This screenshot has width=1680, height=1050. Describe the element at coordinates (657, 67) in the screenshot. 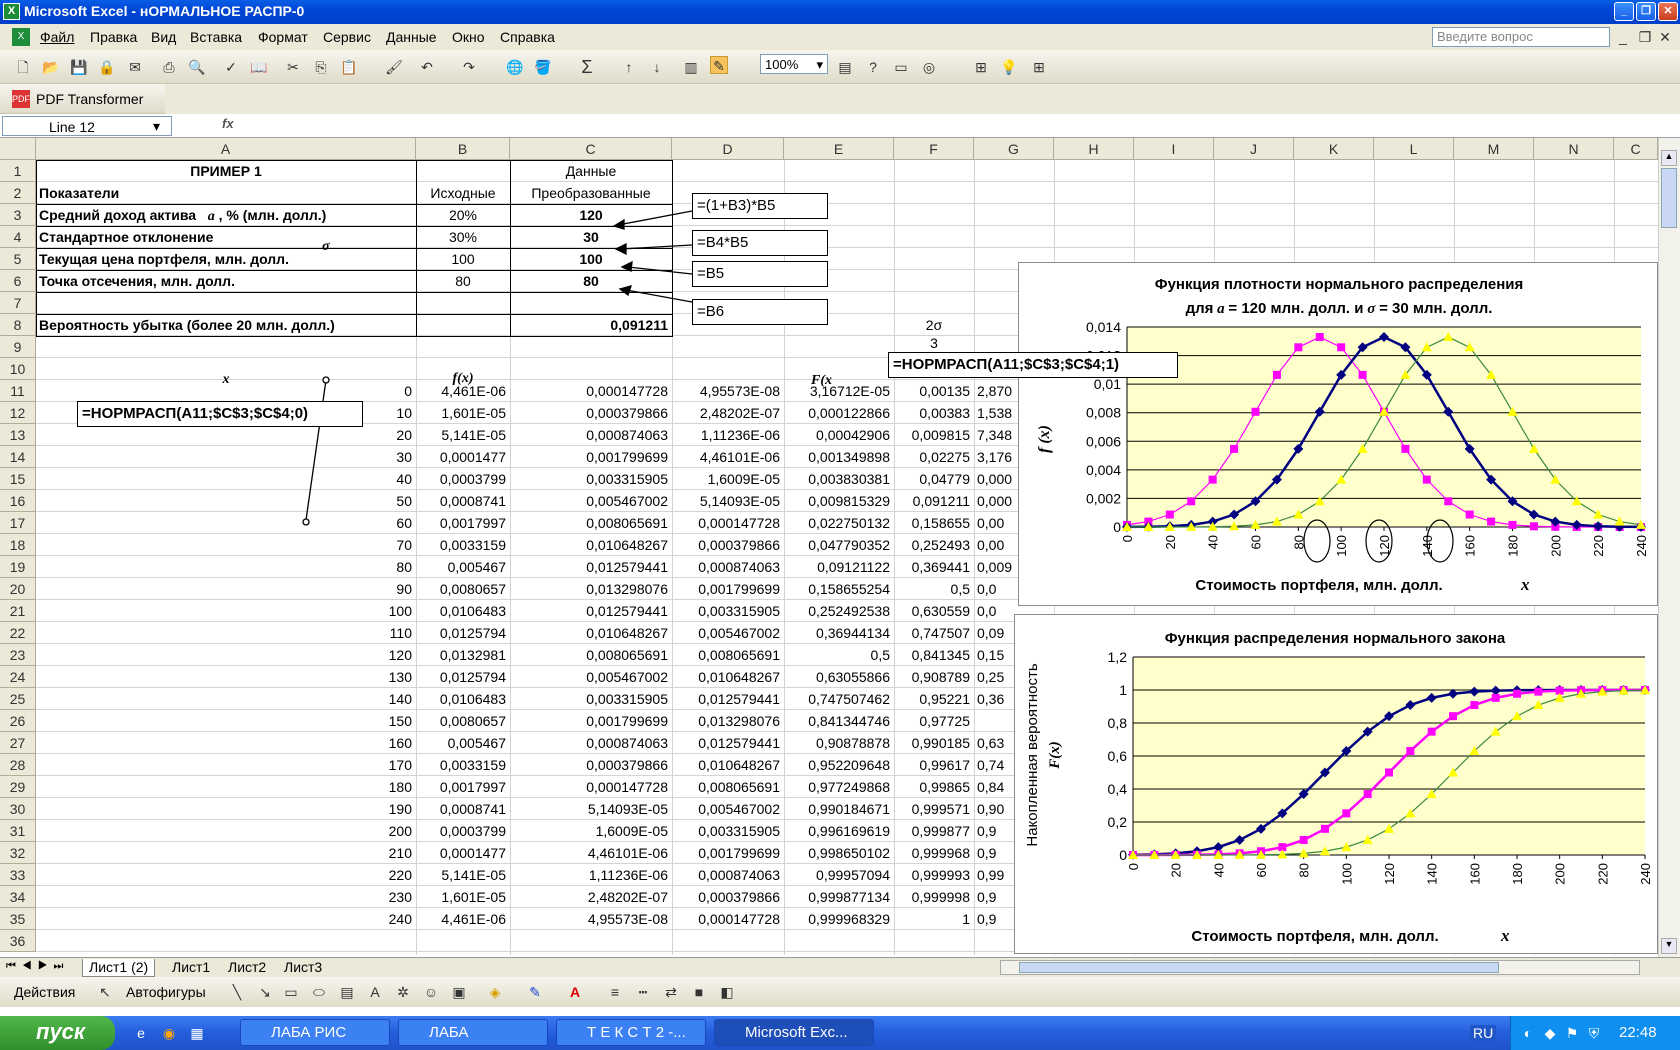

I see `sort-descending-icon: ↓` at that location.